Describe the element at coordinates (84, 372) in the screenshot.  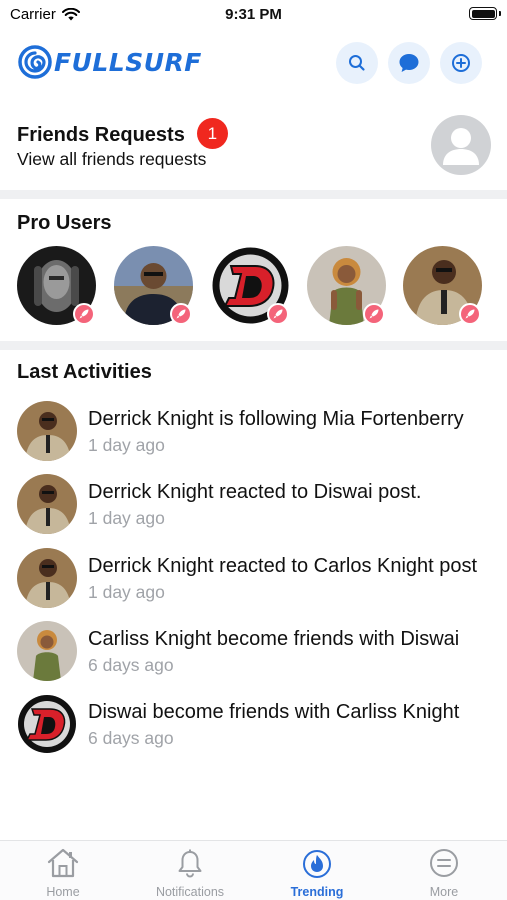
I see `last-activities-title: Last Activities` at that location.